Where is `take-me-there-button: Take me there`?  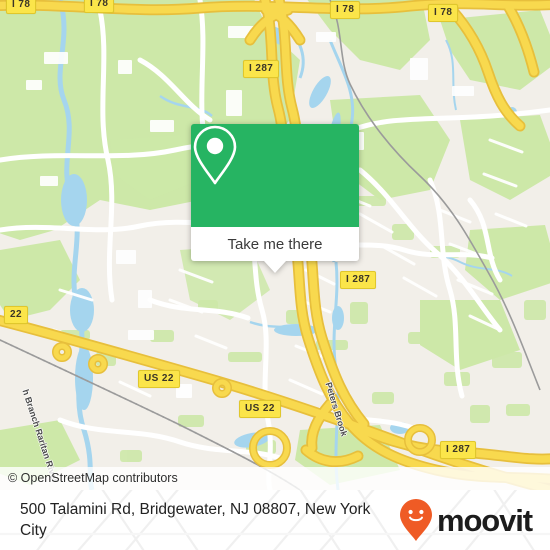 take-me-there-button: Take me there is located at coordinates (275, 244).